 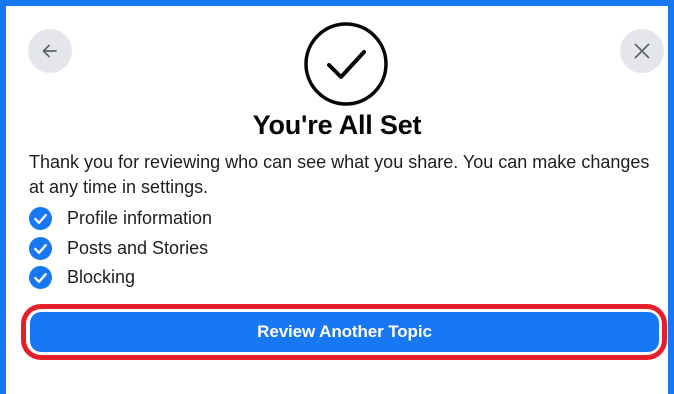 I want to click on close-button, so click(x=642, y=51).